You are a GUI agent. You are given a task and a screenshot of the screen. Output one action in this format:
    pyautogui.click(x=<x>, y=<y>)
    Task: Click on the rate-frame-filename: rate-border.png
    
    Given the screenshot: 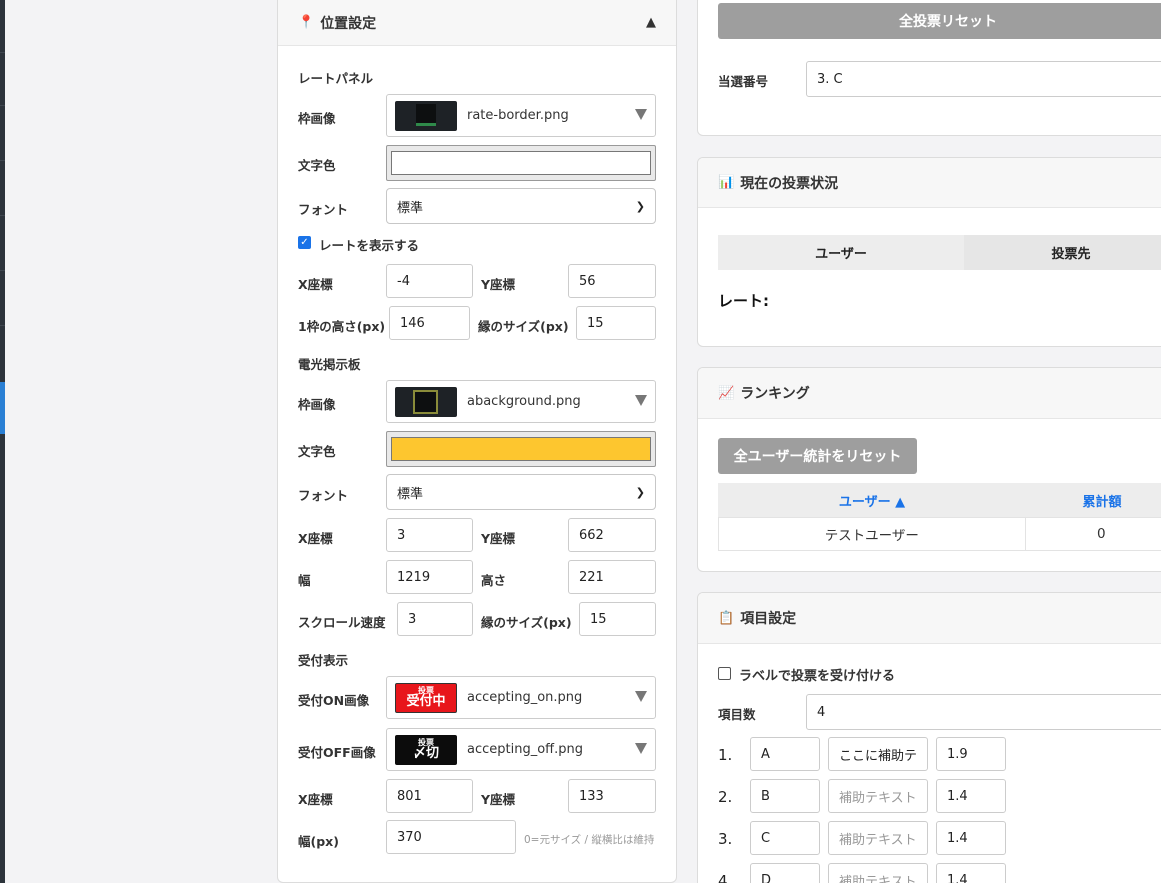 What is the action you would take?
    pyautogui.click(x=518, y=115)
    